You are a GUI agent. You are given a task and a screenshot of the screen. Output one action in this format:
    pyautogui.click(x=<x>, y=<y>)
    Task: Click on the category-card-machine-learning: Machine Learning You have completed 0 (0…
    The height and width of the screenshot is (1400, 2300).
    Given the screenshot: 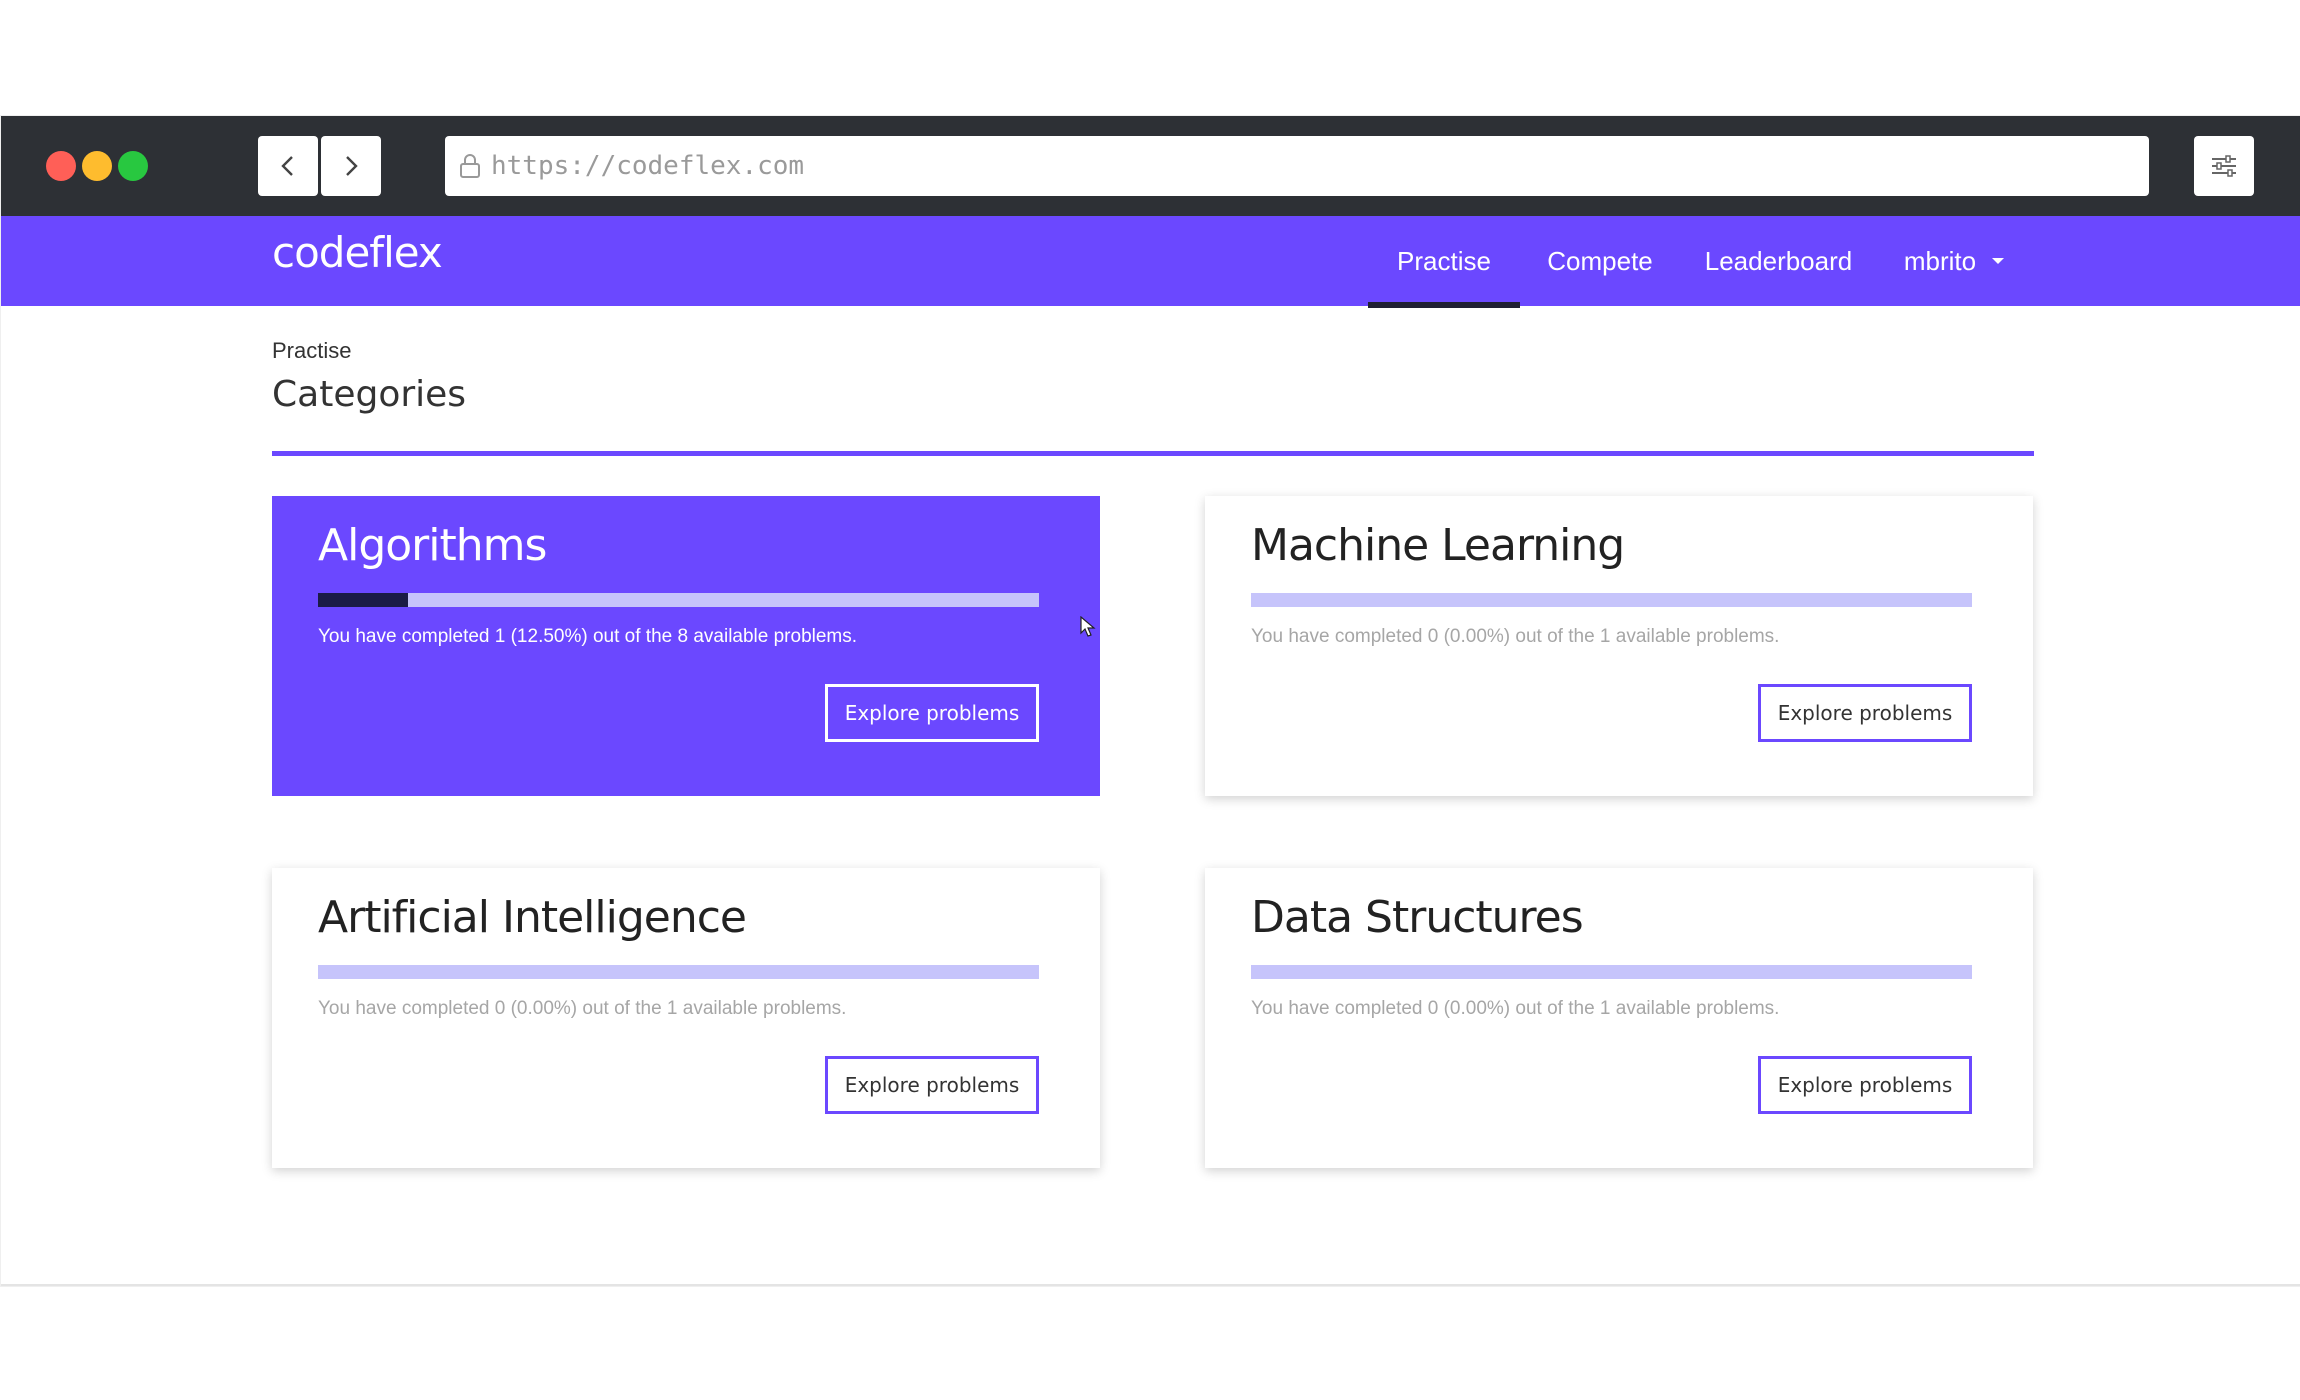 What is the action you would take?
    pyautogui.click(x=1619, y=646)
    